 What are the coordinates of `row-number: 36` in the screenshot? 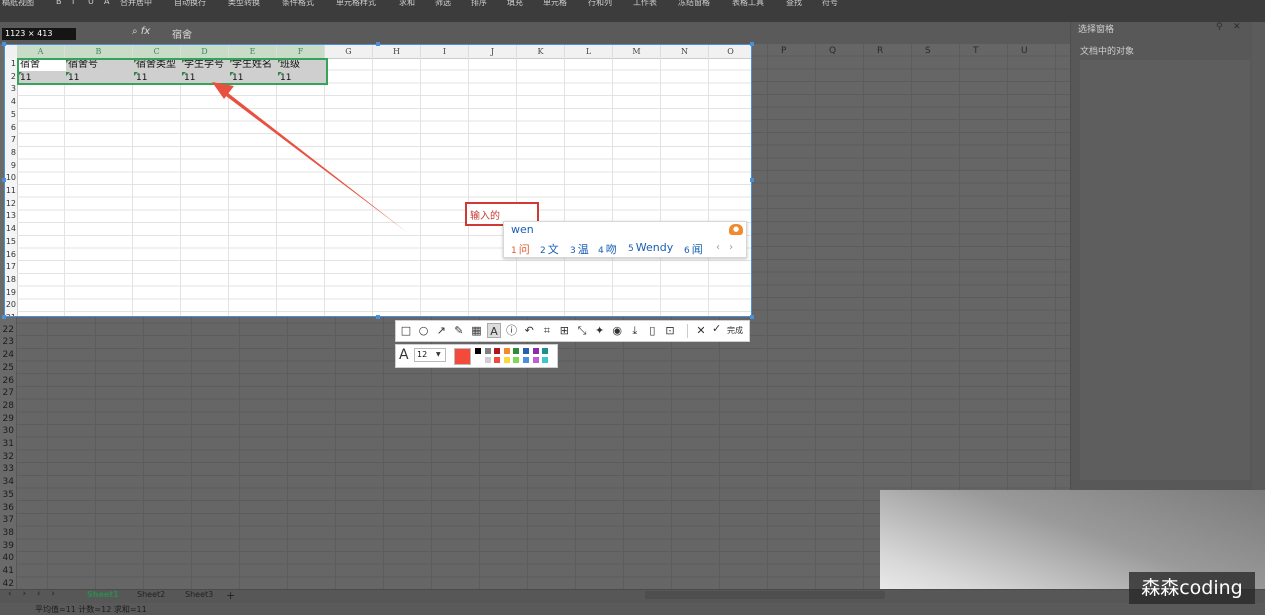 It's located at (8, 508).